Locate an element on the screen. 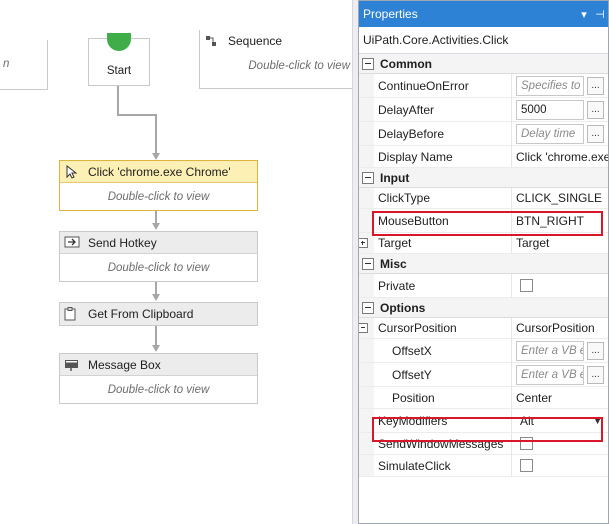 This screenshot has height=524, width=614. prop-name: SendWindowMessages is located at coordinates (443, 443).